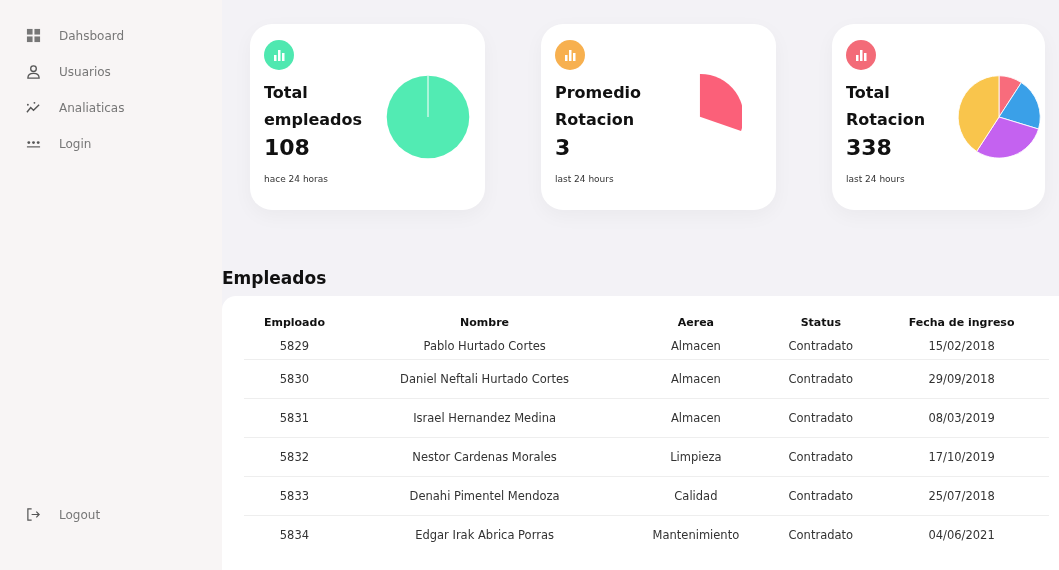  What do you see at coordinates (287, 147) in the screenshot?
I see `card-value: 108` at bounding box center [287, 147].